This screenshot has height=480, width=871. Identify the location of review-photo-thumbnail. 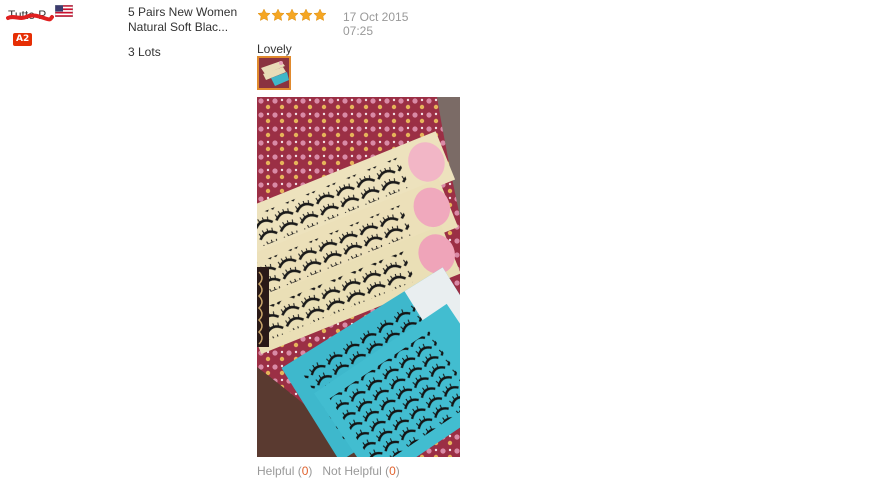
(274, 73).